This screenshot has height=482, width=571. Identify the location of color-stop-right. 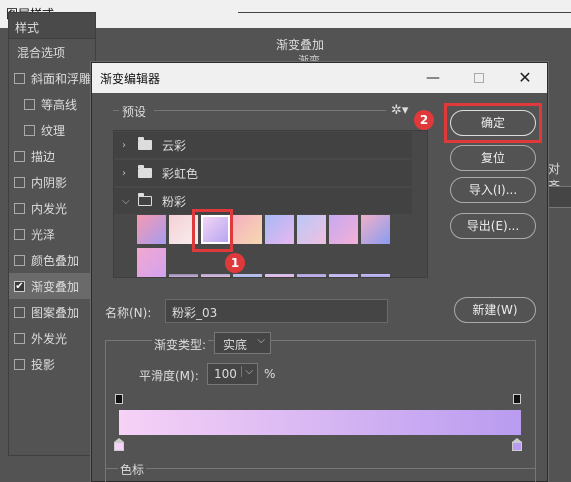
(517, 444).